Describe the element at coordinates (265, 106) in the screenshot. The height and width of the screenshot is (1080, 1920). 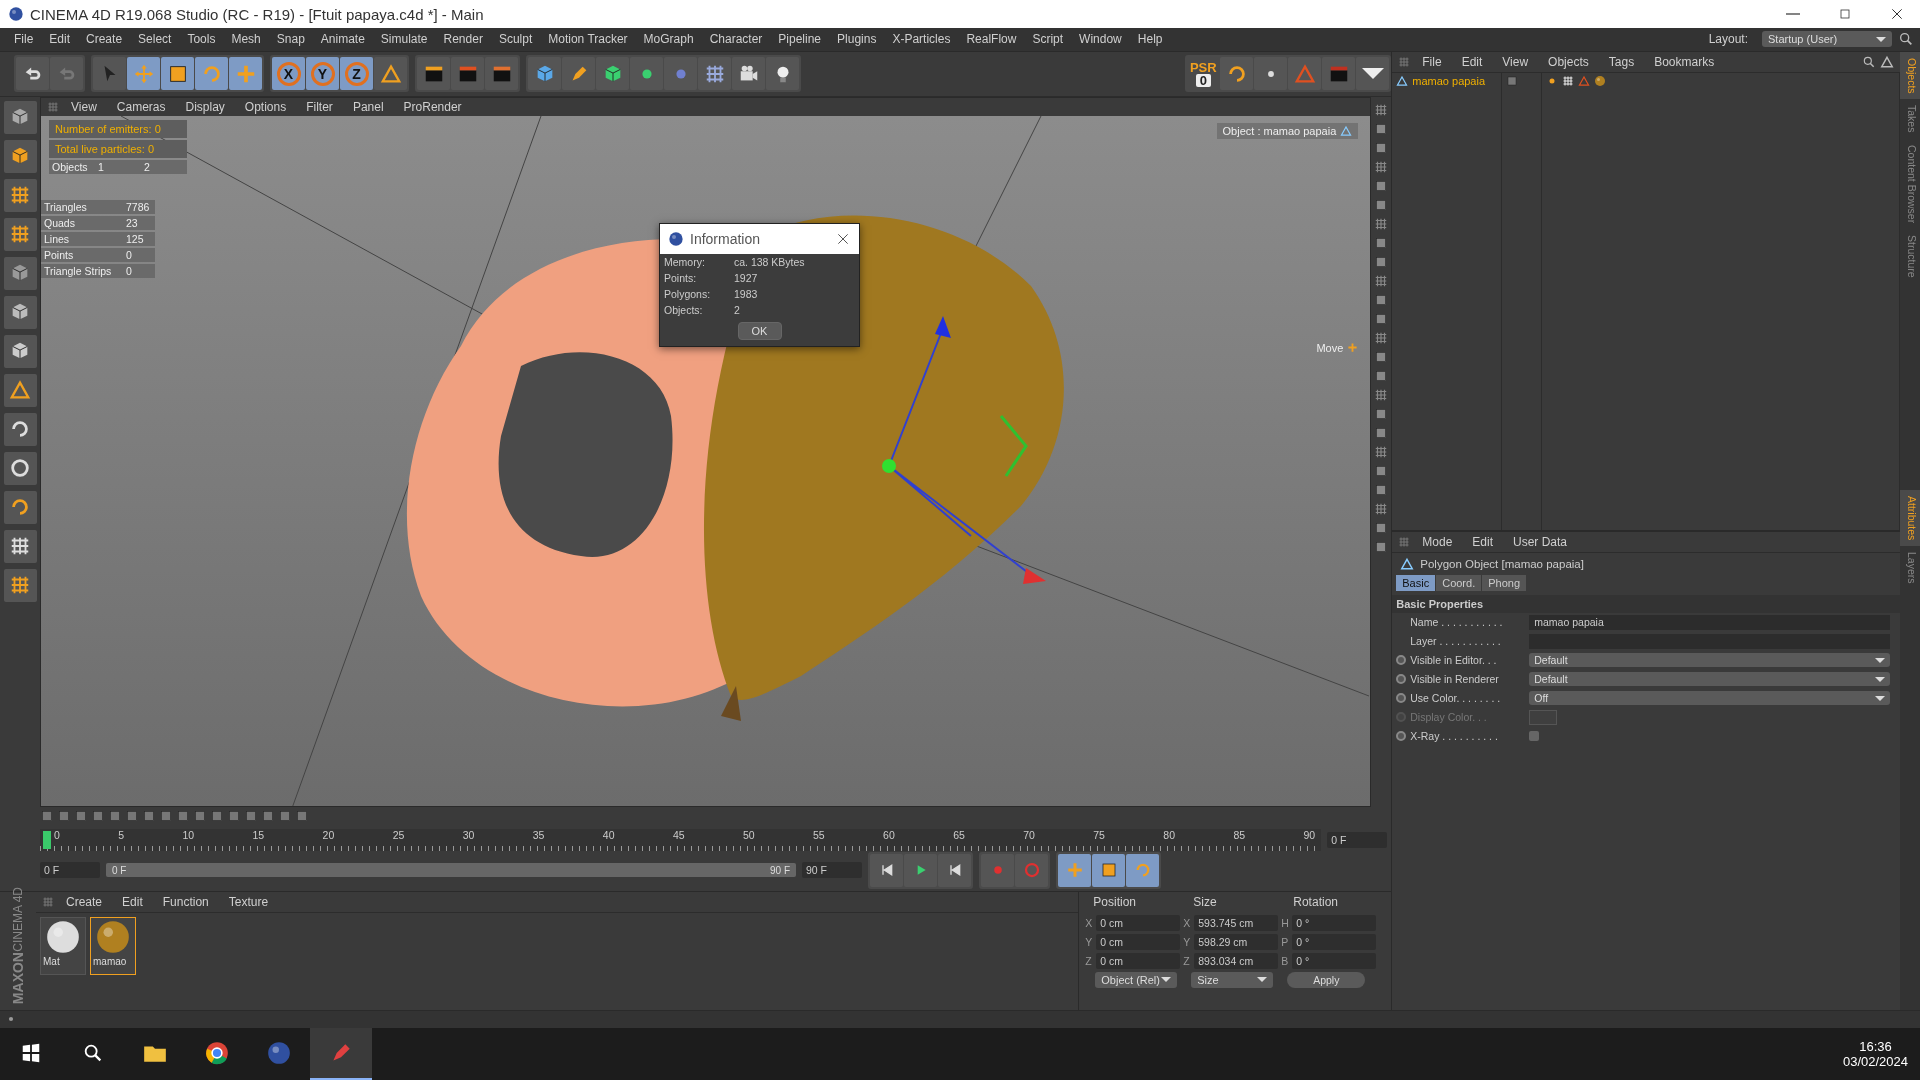
I see `viewport-menu-item: Options` at that location.